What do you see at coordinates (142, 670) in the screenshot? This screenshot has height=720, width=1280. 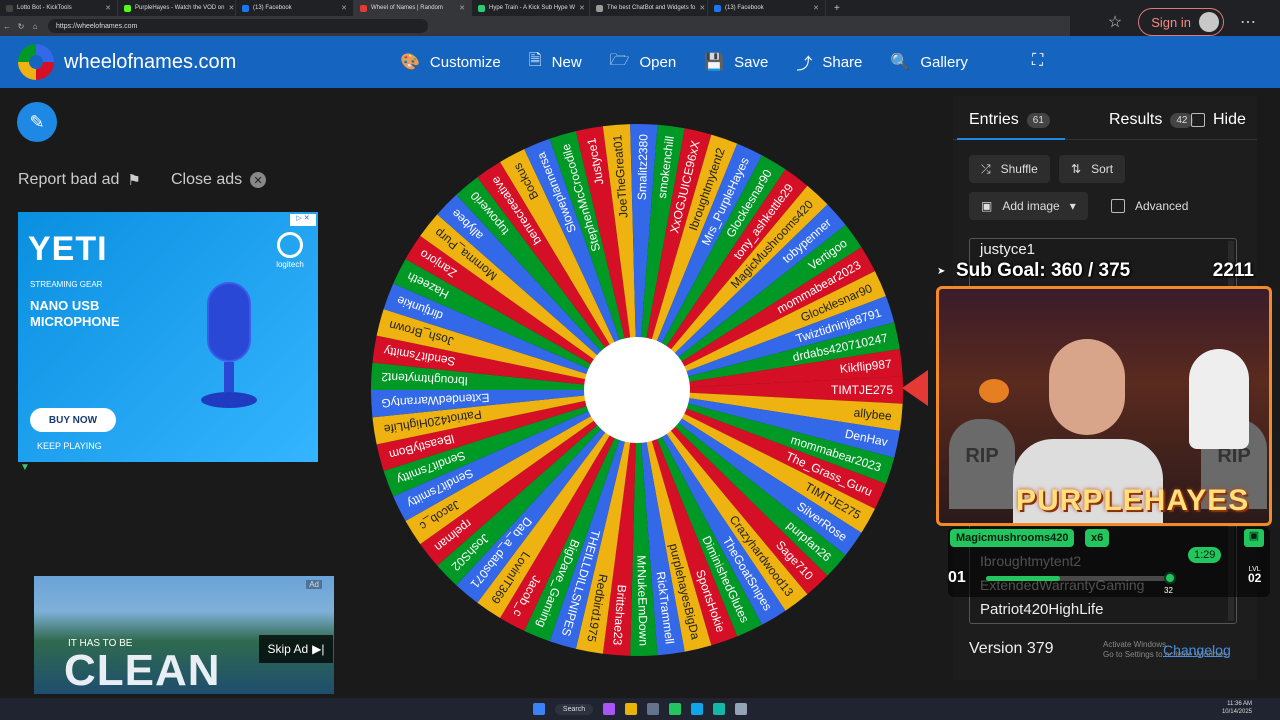 I see `video-ad-headline: CLEAN` at bounding box center [142, 670].